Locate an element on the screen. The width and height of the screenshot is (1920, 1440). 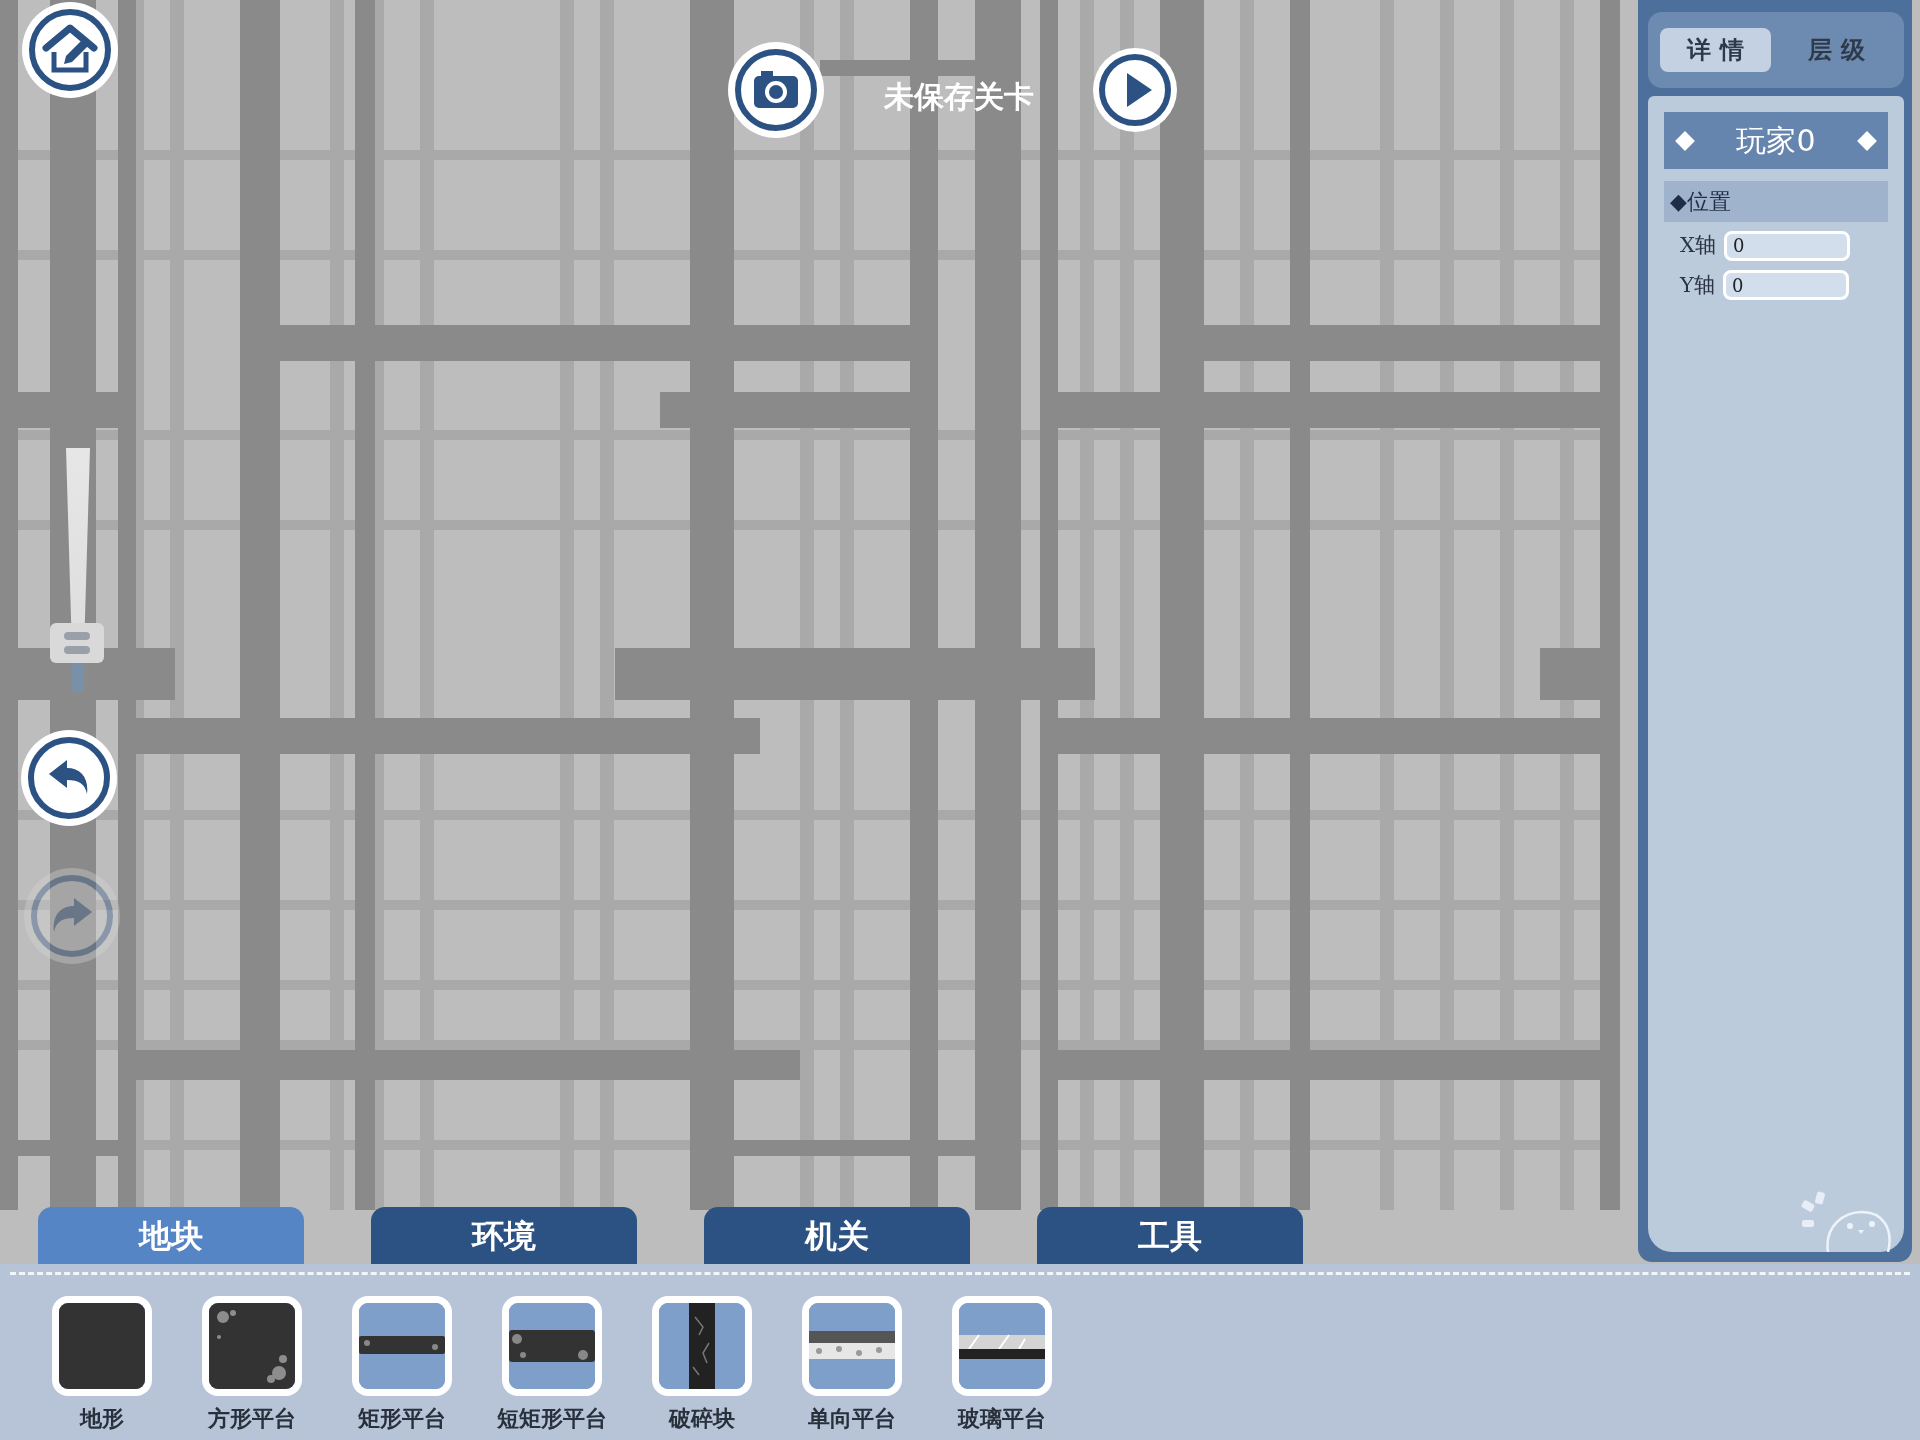
palette-label: 方形平台 is located at coordinates (252, 1419).